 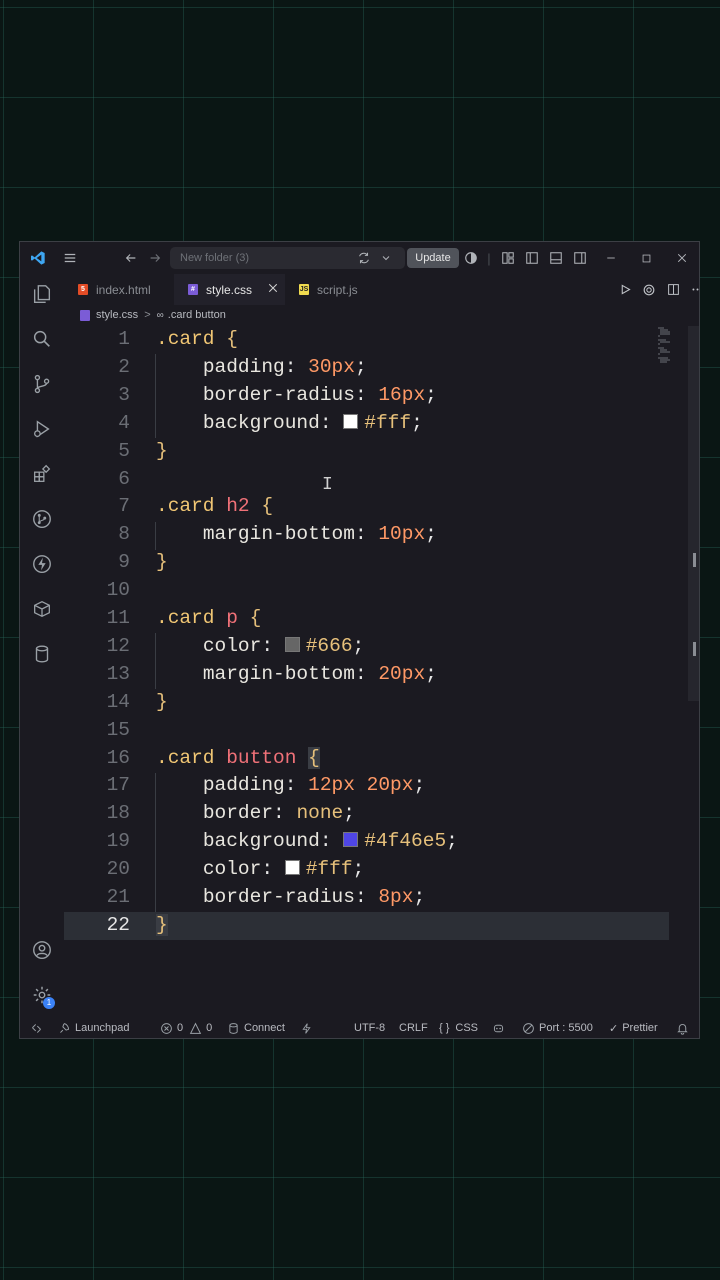 What do you see at coordinates (42, 519) in the screenshot?
I see `git-graph-icon` at bounding box center [42, 519].